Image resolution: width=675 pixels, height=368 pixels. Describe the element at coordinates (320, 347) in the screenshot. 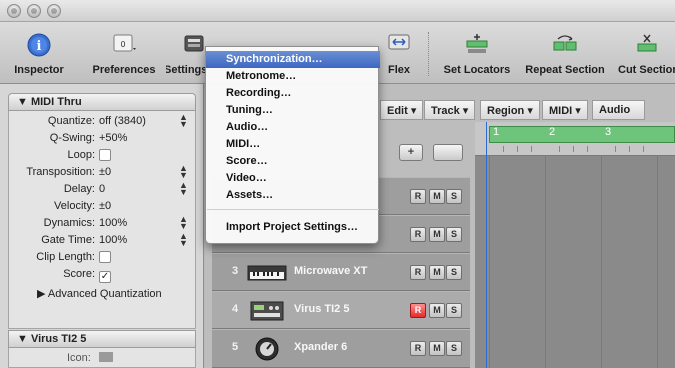

I see `track-name: Xpander 6` at that location.